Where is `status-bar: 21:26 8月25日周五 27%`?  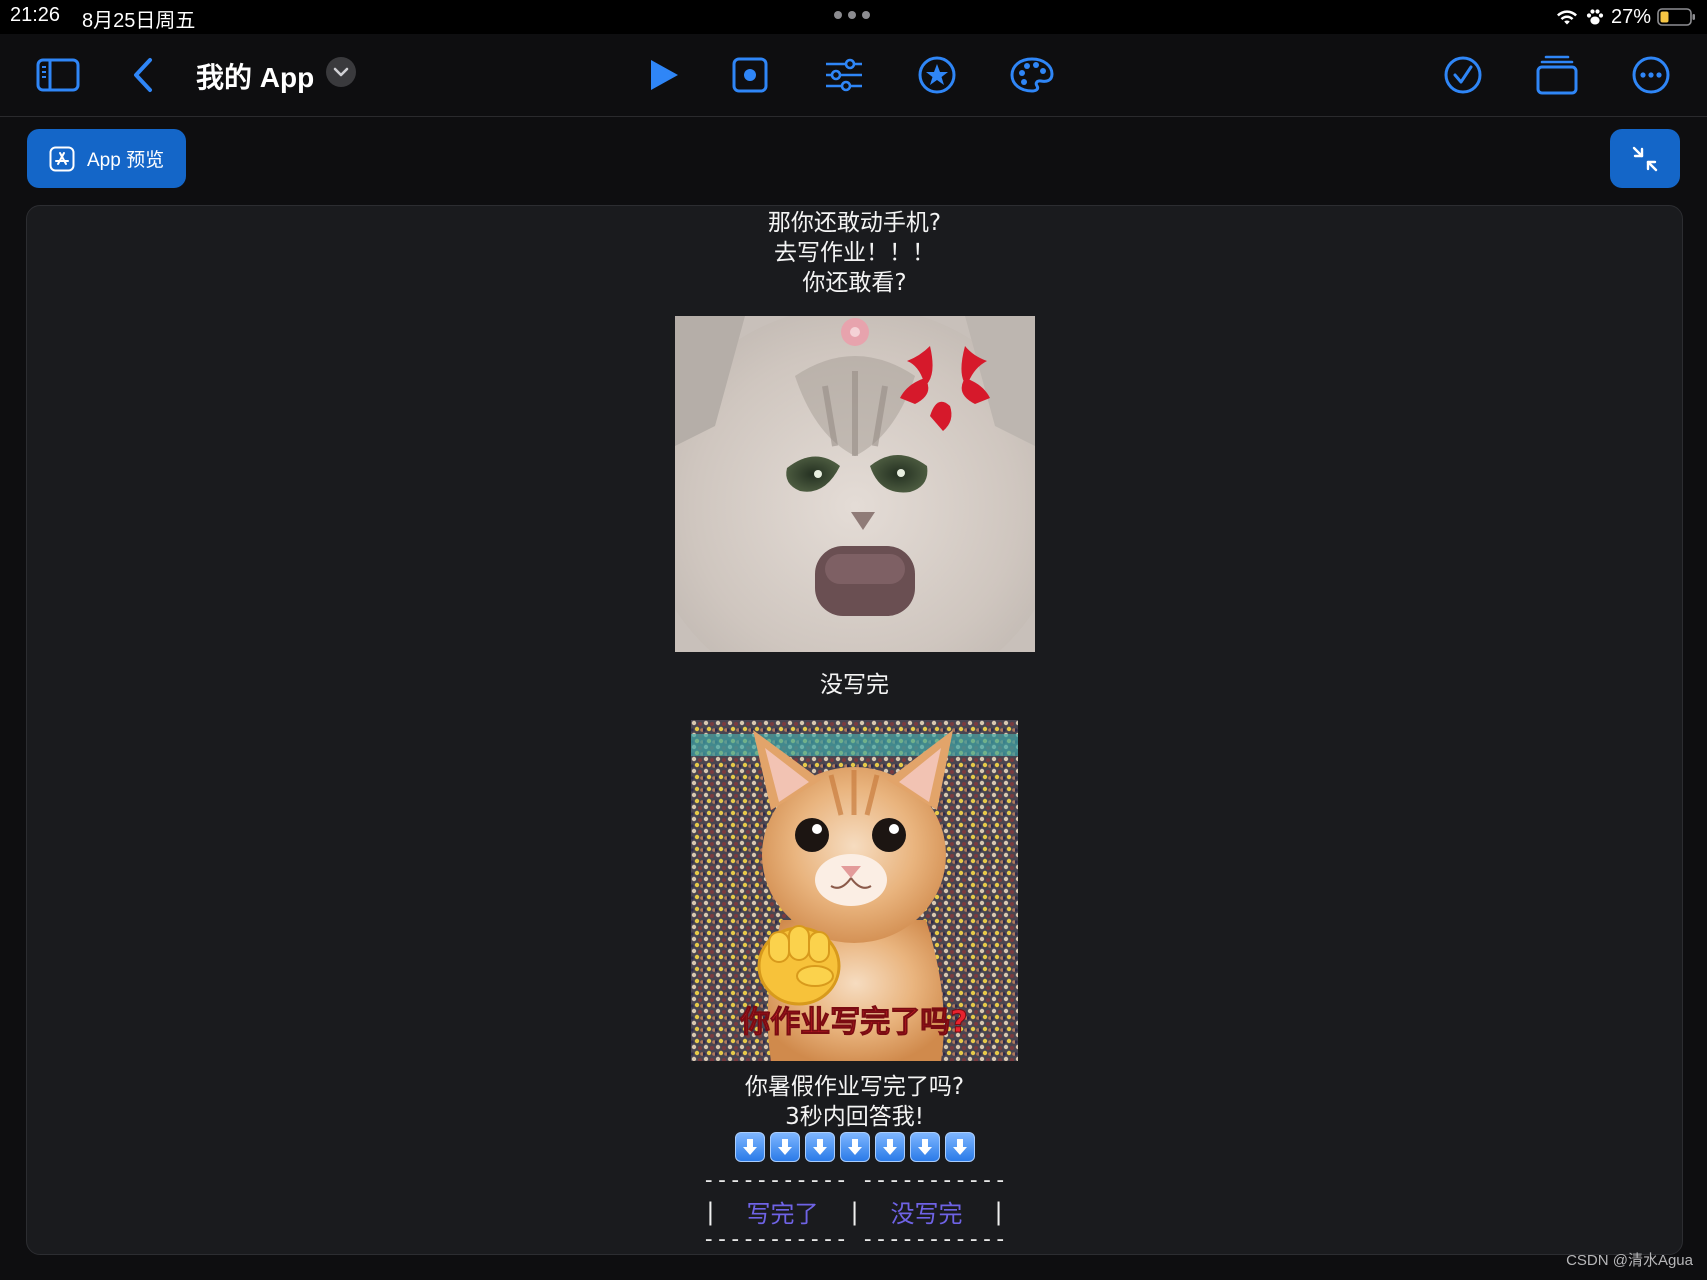
status-bar: 21:26 8月25日周五 27% is located at coordinates (853, 17).